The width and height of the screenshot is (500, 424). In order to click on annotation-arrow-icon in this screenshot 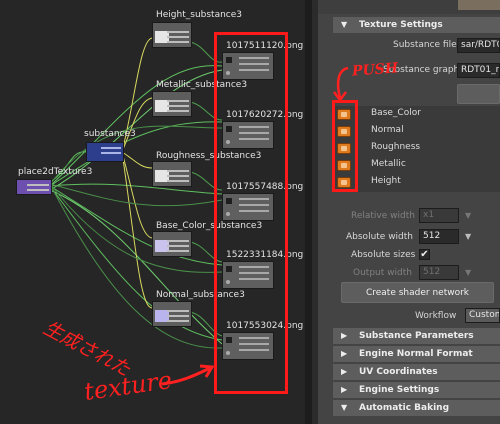, I will do `click(188, 375)`.